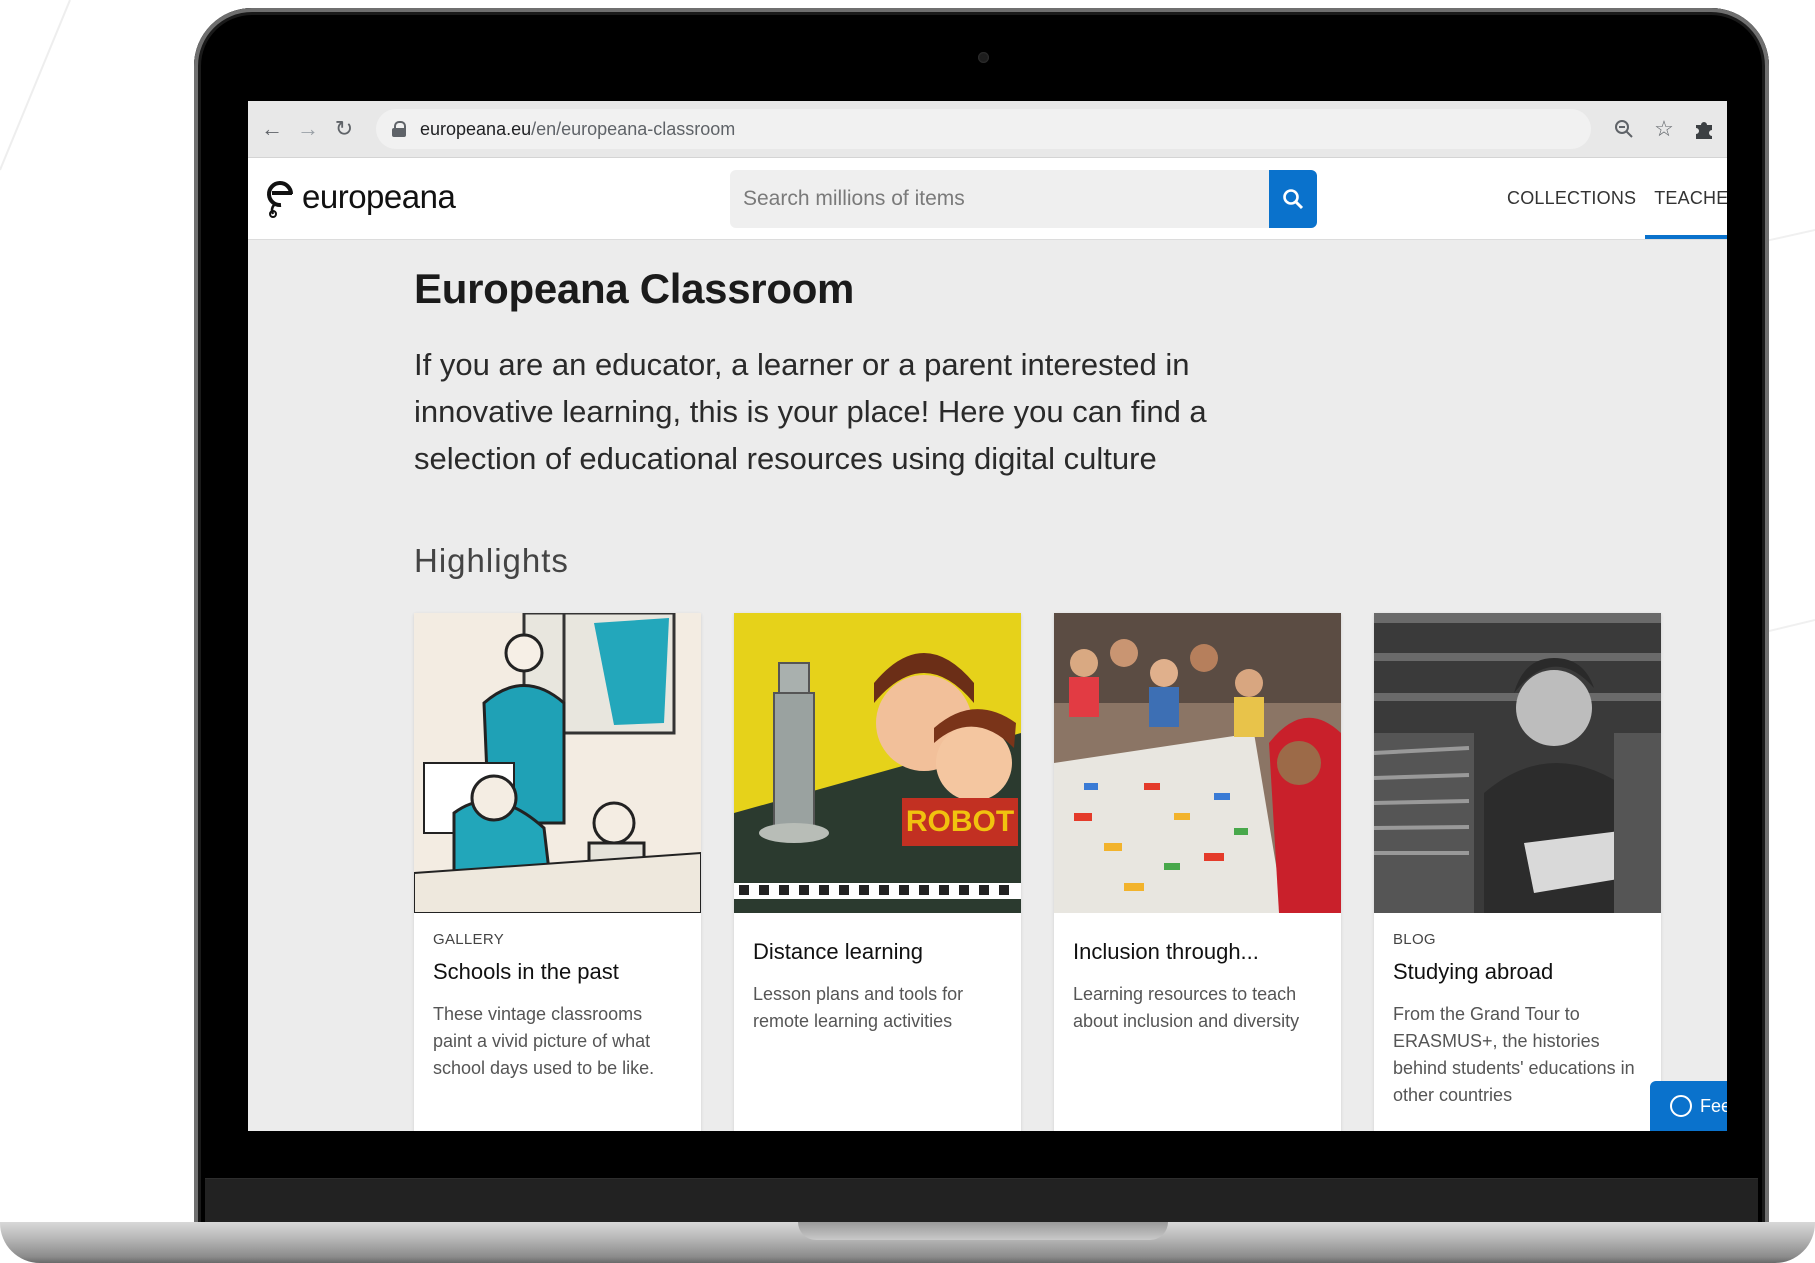 Image resolution: width=1815 pixels, height=1263 pixels. What do you see at coordinates (983, 129) in the screenshot?
I see `address-bar: europeana.eu/en/europeana-classroom` at bounding box center [983, 129].